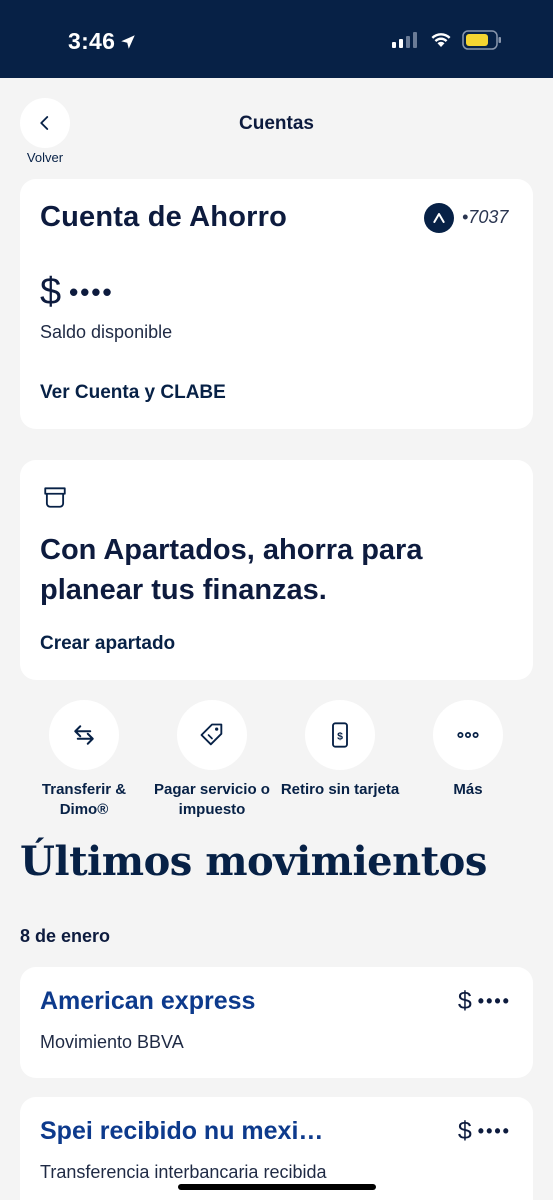 The height and width of the screenshot is (1200, 553). What do you see at coordinates (51, 292) in the screenshot?
I see `currency-symbol: $` at bounding box center [51, 292].